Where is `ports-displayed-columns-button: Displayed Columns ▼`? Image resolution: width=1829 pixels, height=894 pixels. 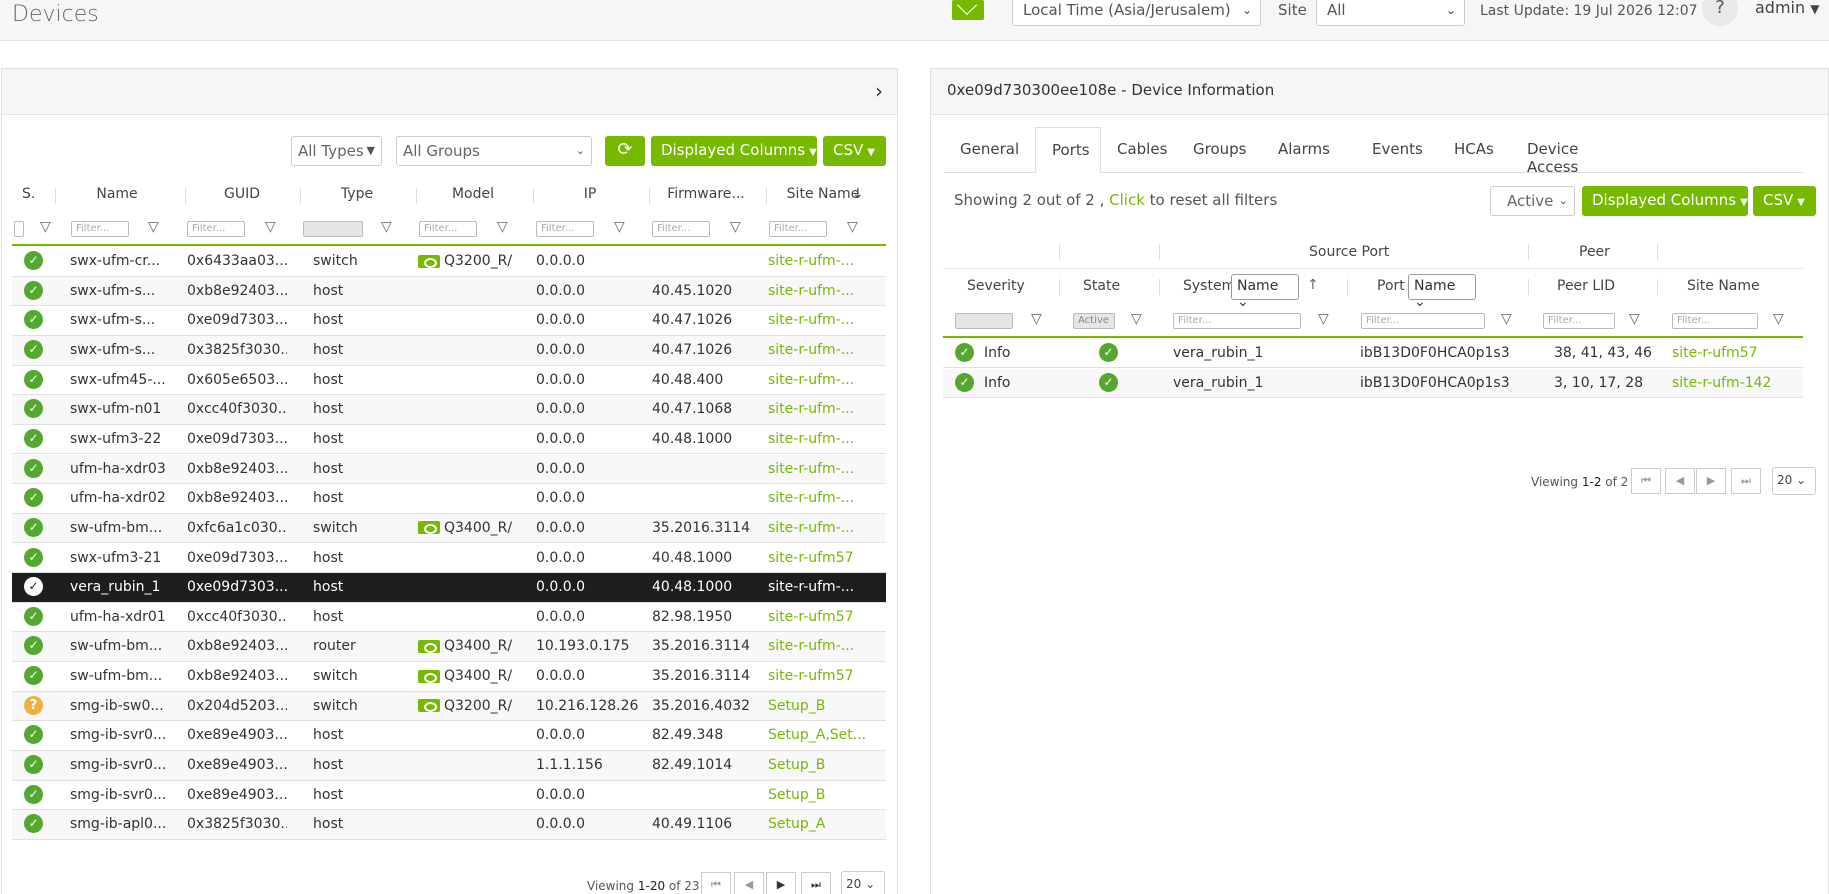 ports-displayed-columns-button: Displayed Columns ▼ is located at coordinates (1665, 201).